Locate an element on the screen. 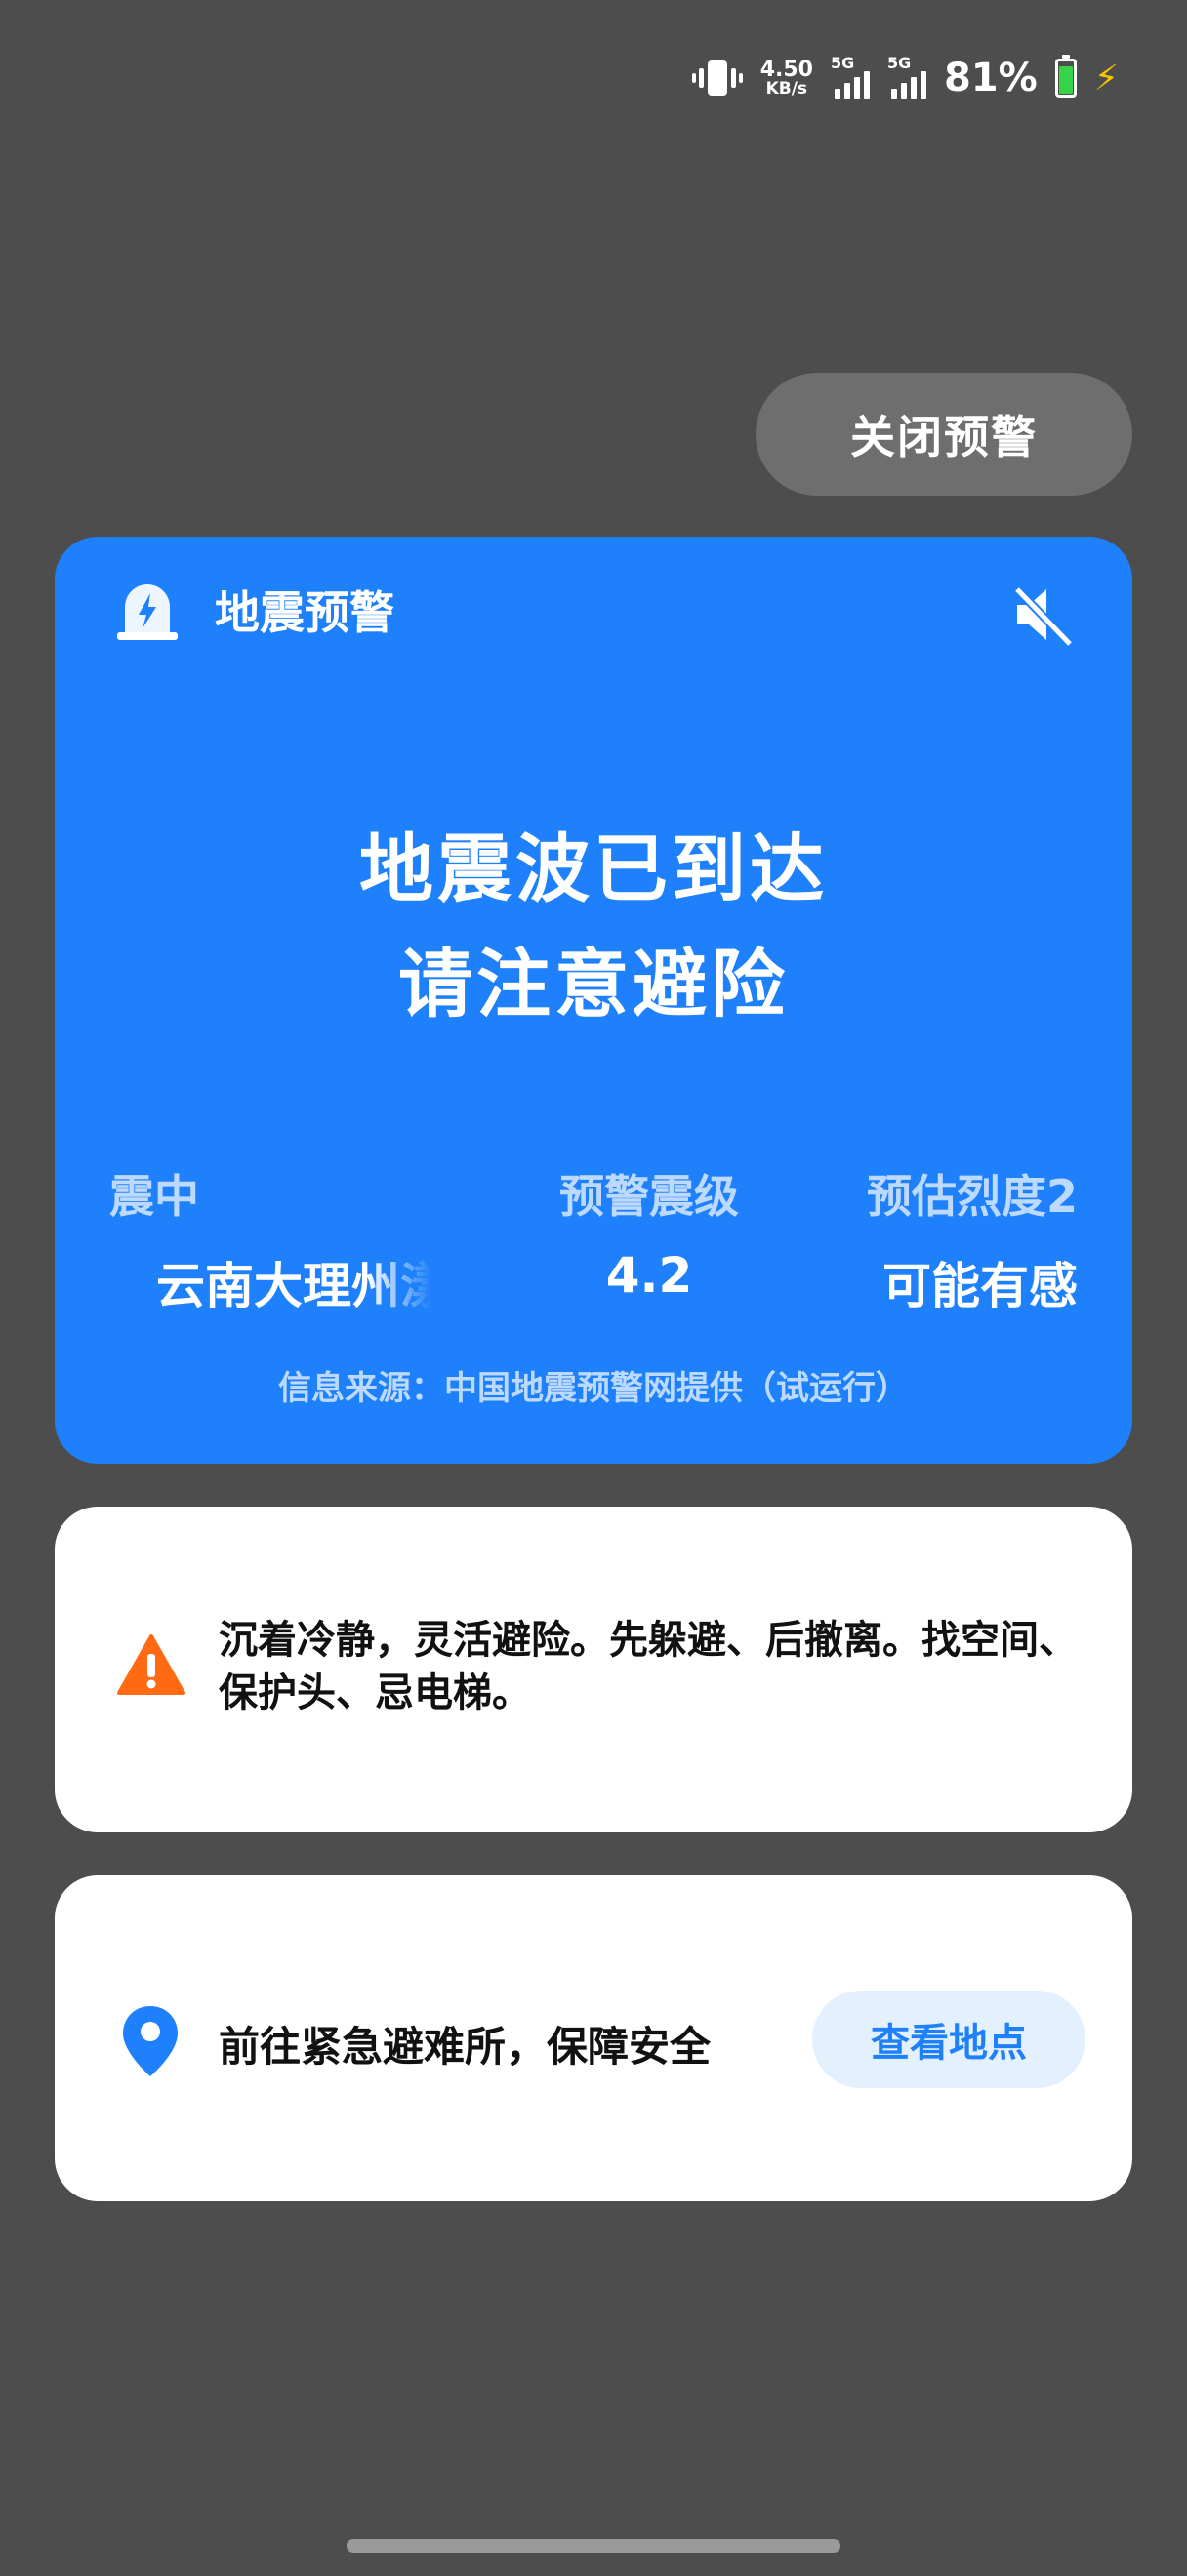 This screenshot has width=1187, height=2576. magnitude-stat: 预警震级 4.2 is located at coordinates (649, 1239).